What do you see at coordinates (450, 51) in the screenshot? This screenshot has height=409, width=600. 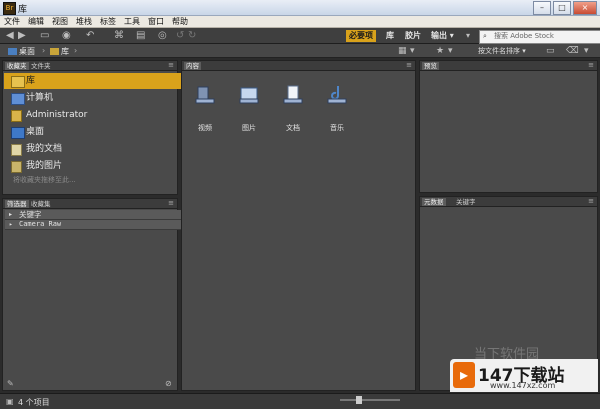 I see `rating-filter-dropdown-icon: ▾` at bounding box center [450, 51].